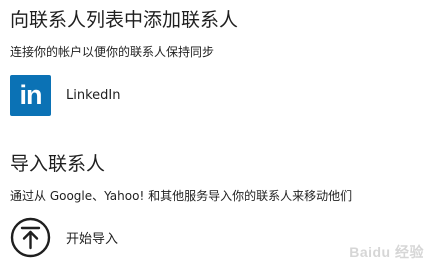 The width and height of the screenshot is (430, 272). I want to click on import-contacts-title: 导入联系人, so click(58, 164).